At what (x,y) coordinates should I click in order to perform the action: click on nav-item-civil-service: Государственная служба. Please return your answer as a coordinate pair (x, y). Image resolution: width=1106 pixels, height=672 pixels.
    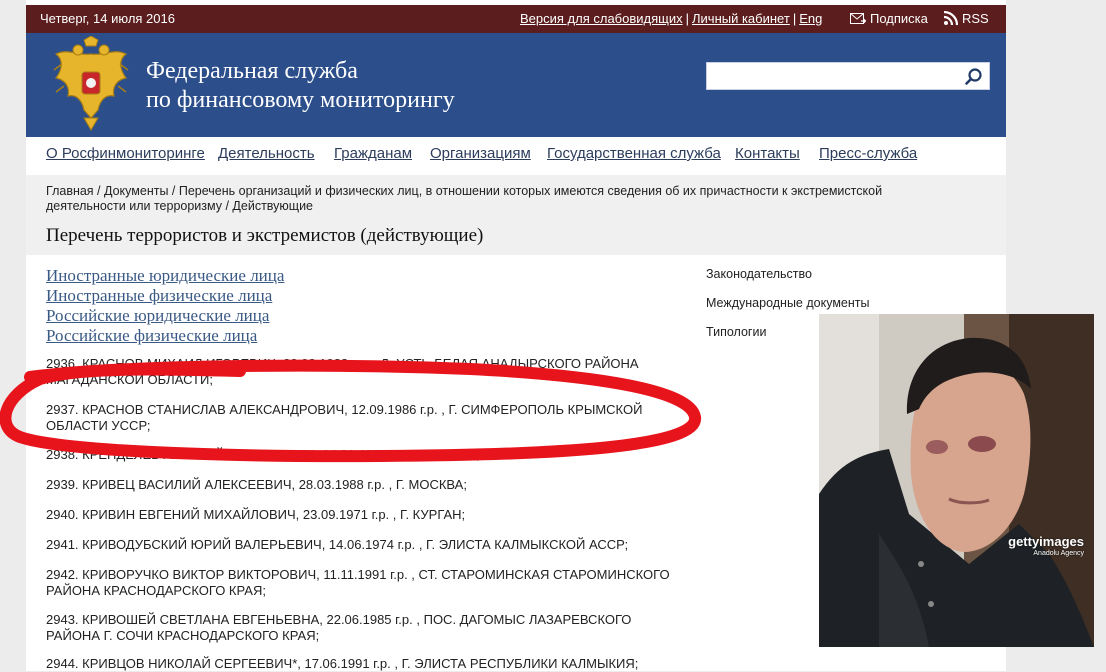
    Looking at the image, I should click on (634, 153).